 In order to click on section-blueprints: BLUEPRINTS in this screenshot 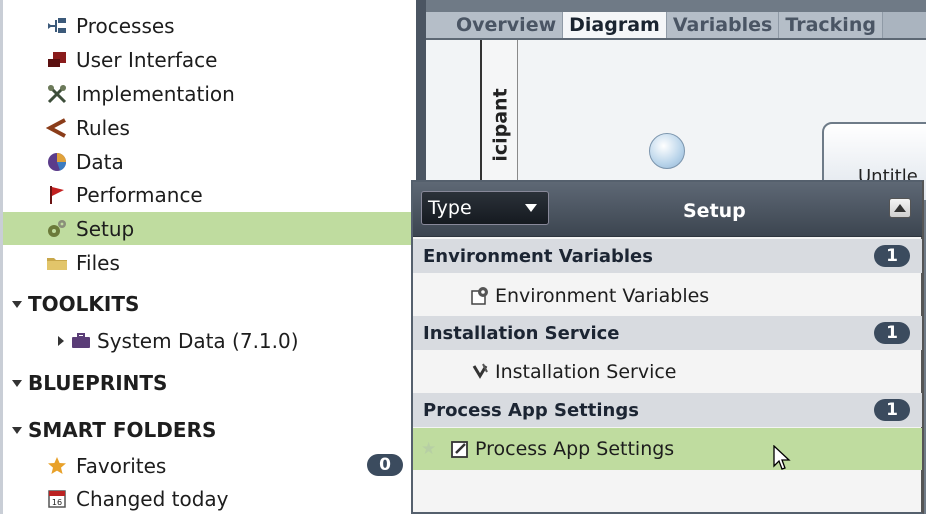, I will do `click(89, 383)`.